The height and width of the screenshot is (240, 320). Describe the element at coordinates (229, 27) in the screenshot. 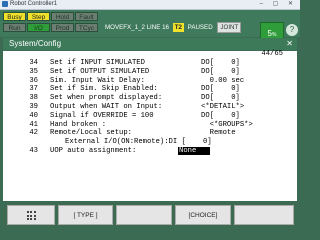

I see `coord-system: JOINT` at that location.